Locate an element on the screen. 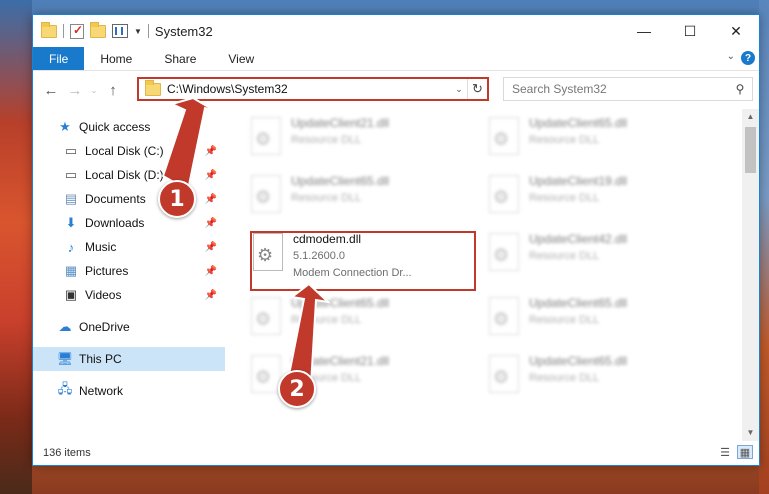 This screenshot has width=769, height=494. sidebar-item-label: Documents is located at coordinates (115, 199).